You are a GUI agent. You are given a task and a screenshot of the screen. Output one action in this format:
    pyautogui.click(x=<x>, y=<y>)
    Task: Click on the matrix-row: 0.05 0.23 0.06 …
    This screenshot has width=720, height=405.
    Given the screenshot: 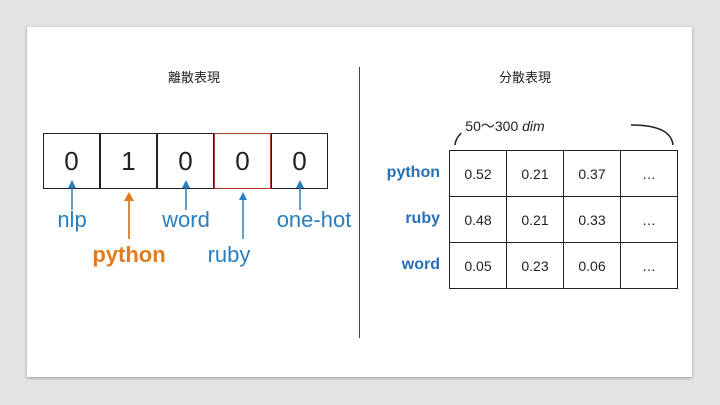 What is the action you would take?
    pyautogui.click(x=563, y=265)
    